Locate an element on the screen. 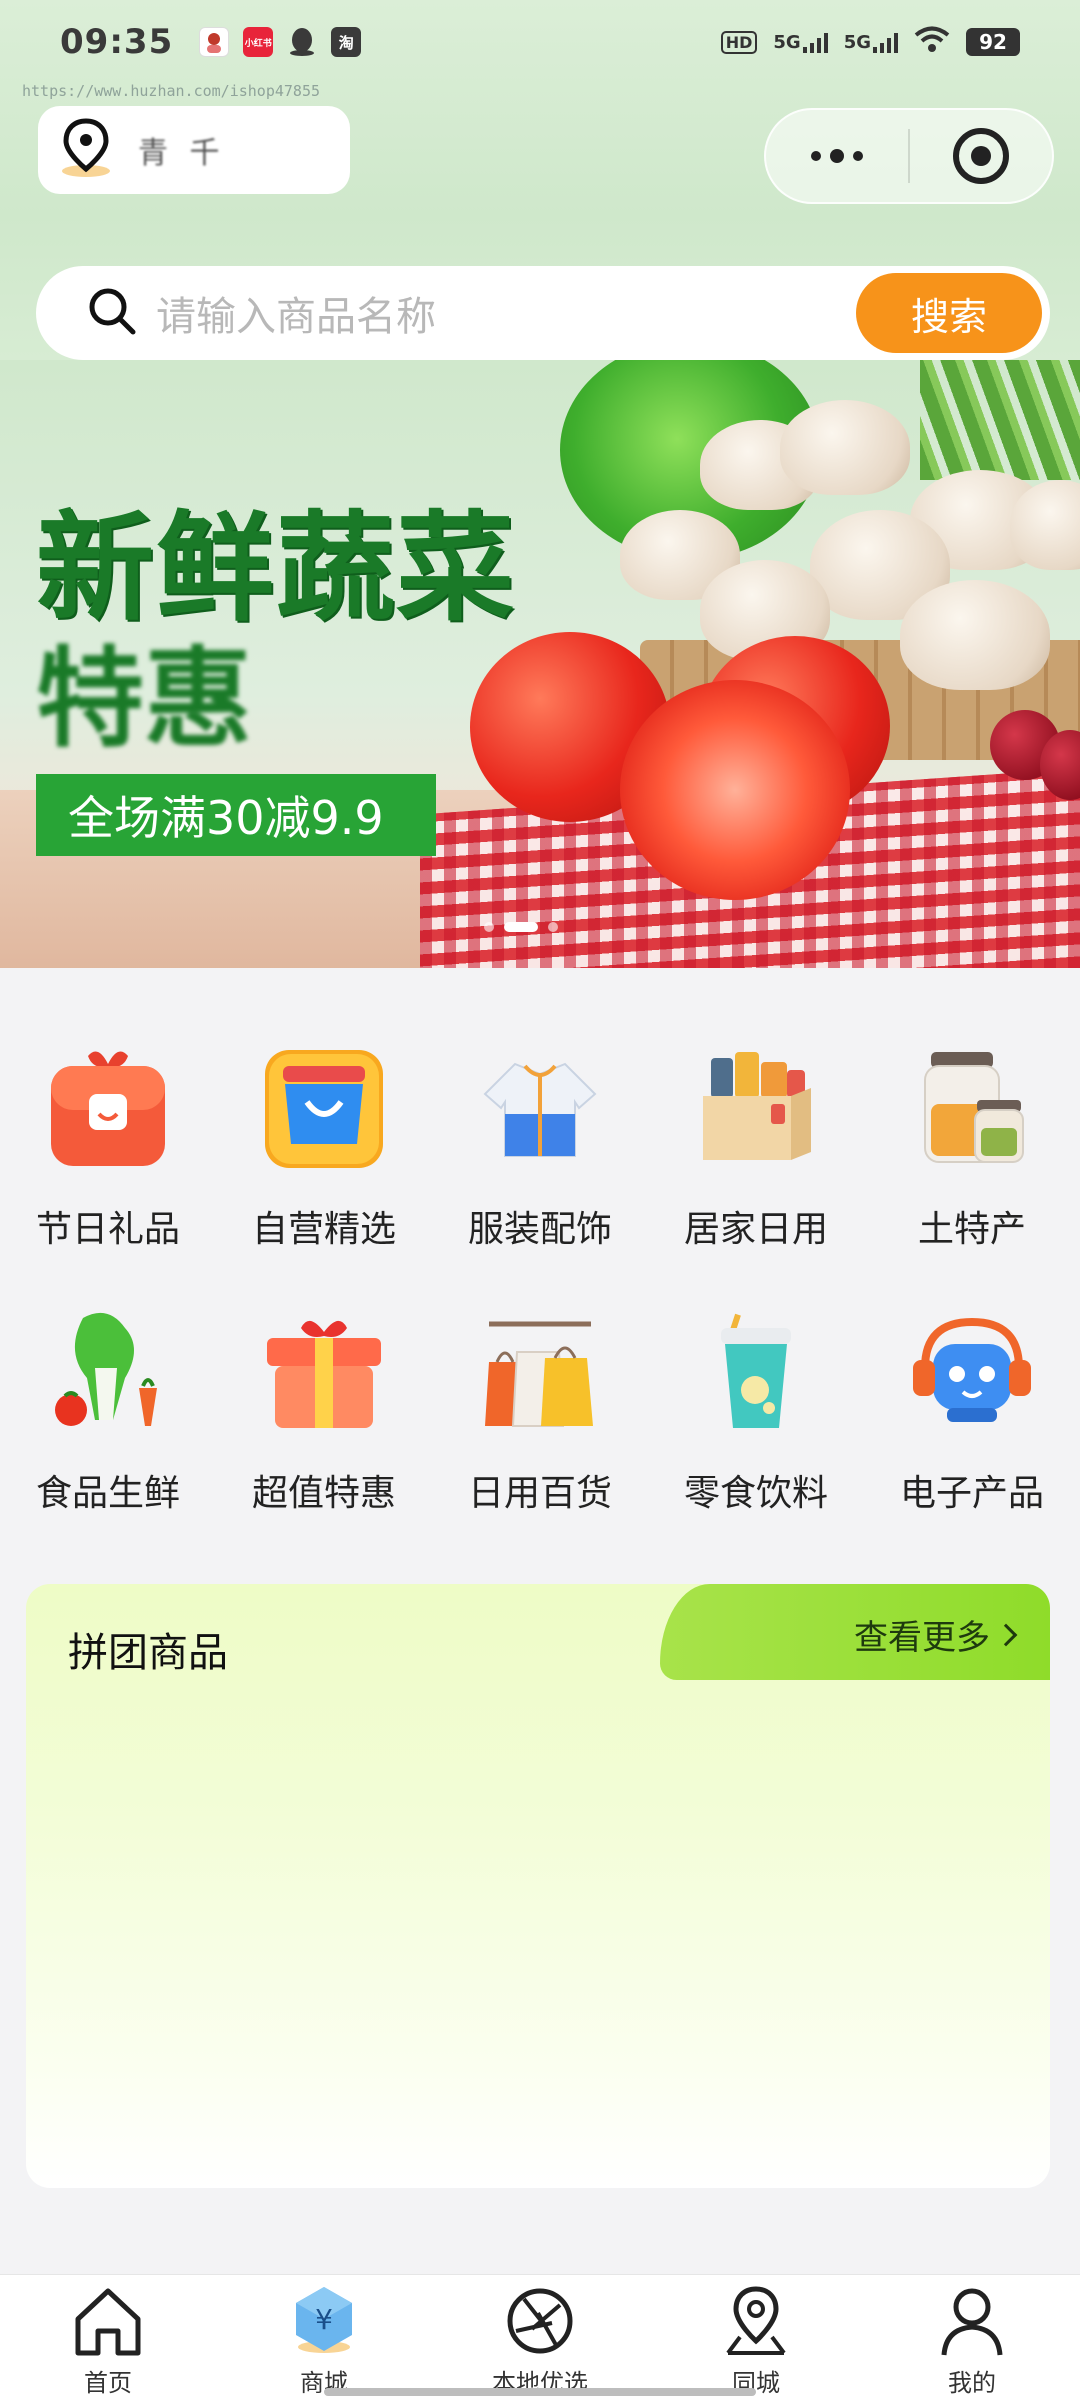 This screenshot has width=1080, height=2400. category-festival-gifts: 节日礼品 is located at coordinates (108, 1162).